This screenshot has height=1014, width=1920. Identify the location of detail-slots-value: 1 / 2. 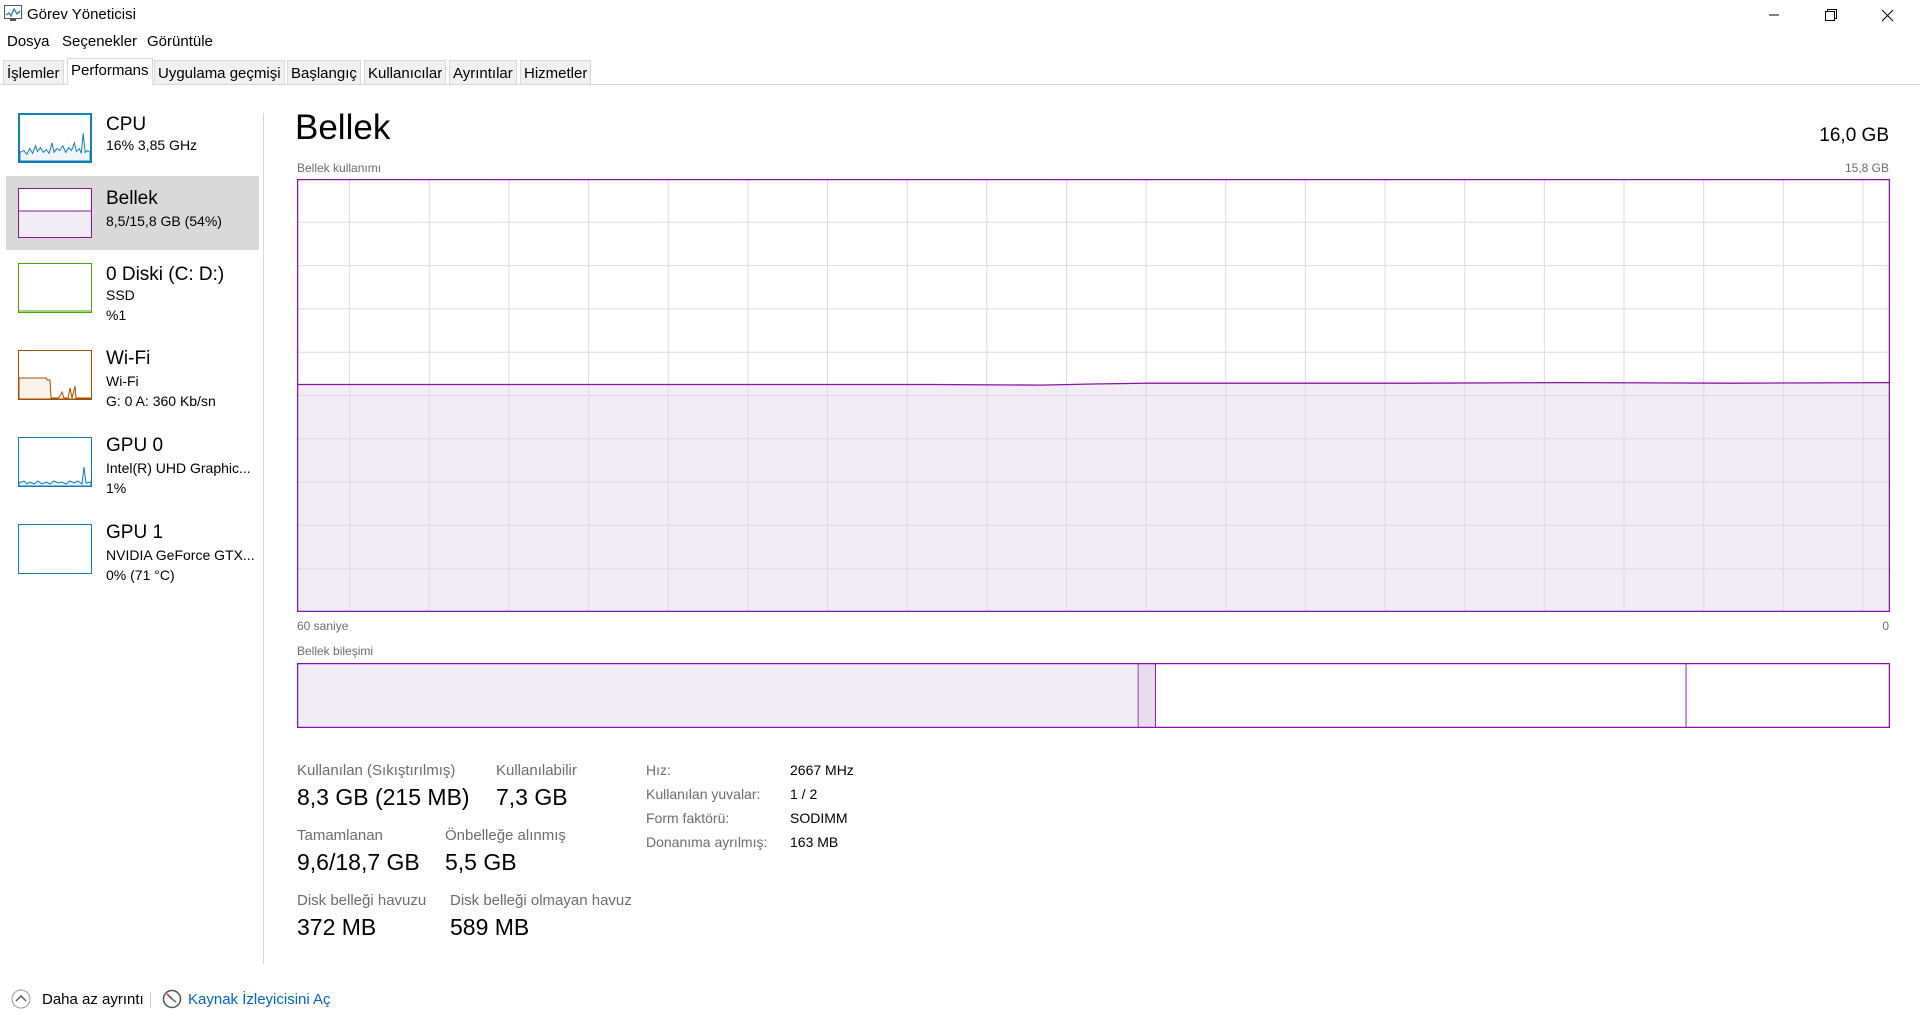
(804, 794).